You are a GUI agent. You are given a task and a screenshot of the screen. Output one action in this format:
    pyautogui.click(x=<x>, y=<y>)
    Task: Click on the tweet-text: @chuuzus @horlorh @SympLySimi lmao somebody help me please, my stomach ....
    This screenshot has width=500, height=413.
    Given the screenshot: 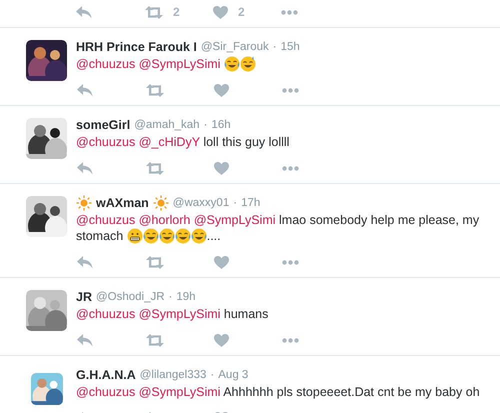 What is the action you would take?
    pyautogui.click(x=278, y=228)
    